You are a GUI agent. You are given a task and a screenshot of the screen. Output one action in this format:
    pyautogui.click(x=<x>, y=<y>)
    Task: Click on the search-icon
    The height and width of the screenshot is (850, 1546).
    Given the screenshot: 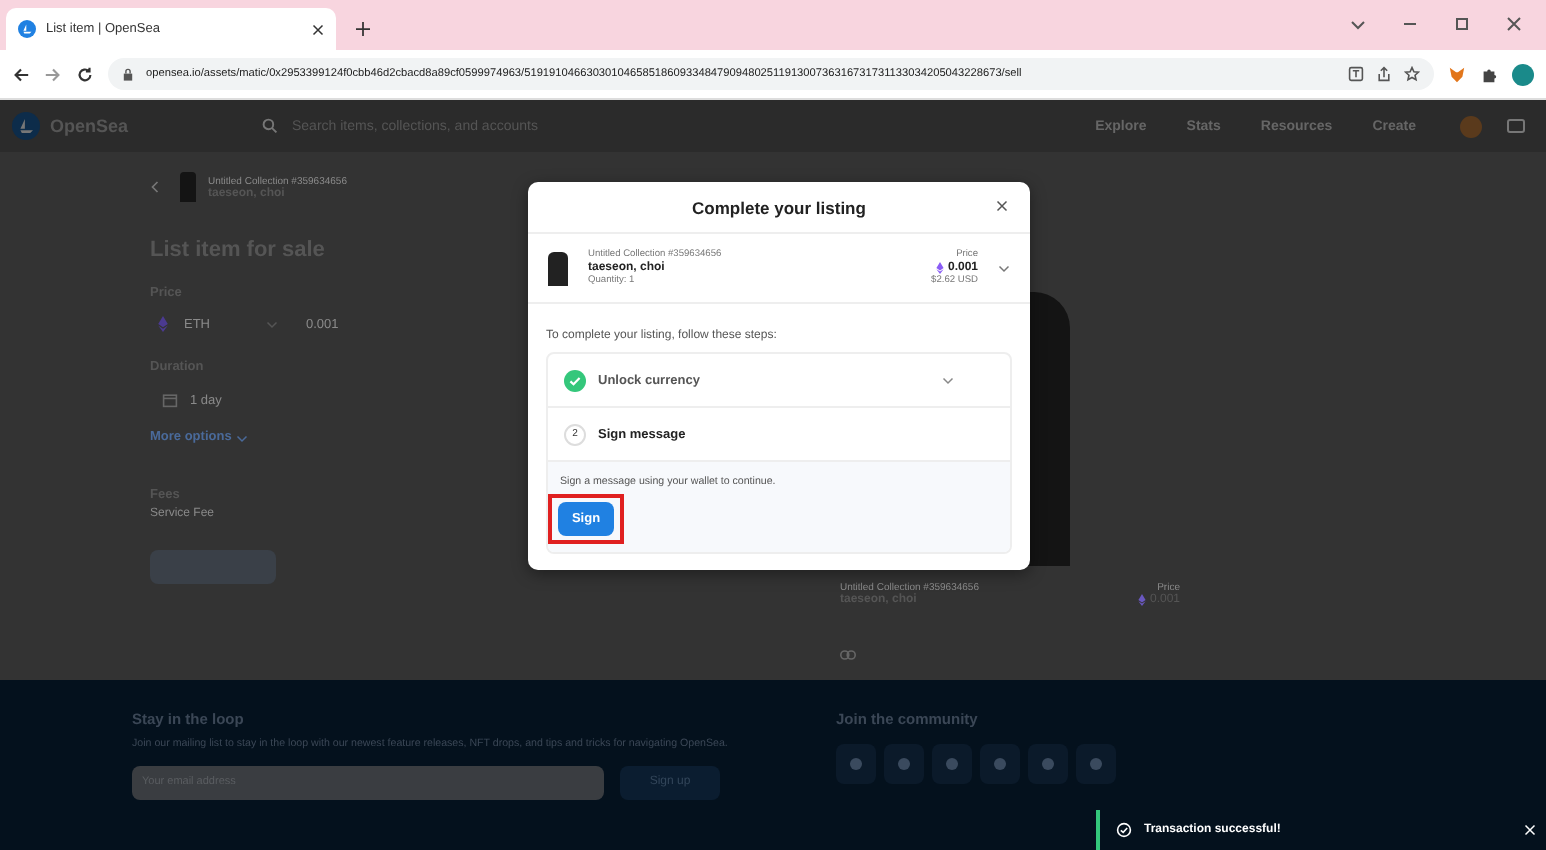 What is the action you would take?
    pyautogui.click(x=270, y=126)
    